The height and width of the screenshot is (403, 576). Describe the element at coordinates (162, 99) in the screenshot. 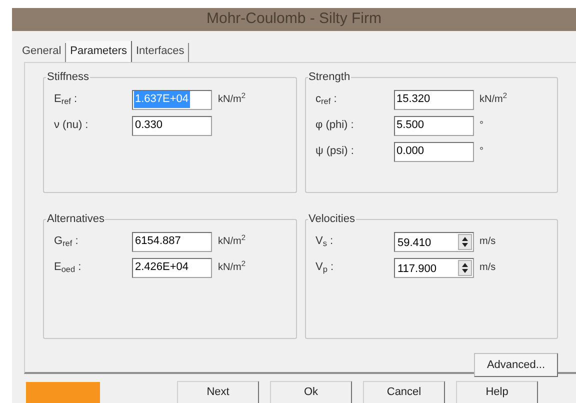

I see `field-value: 1.637E+04` at that location.